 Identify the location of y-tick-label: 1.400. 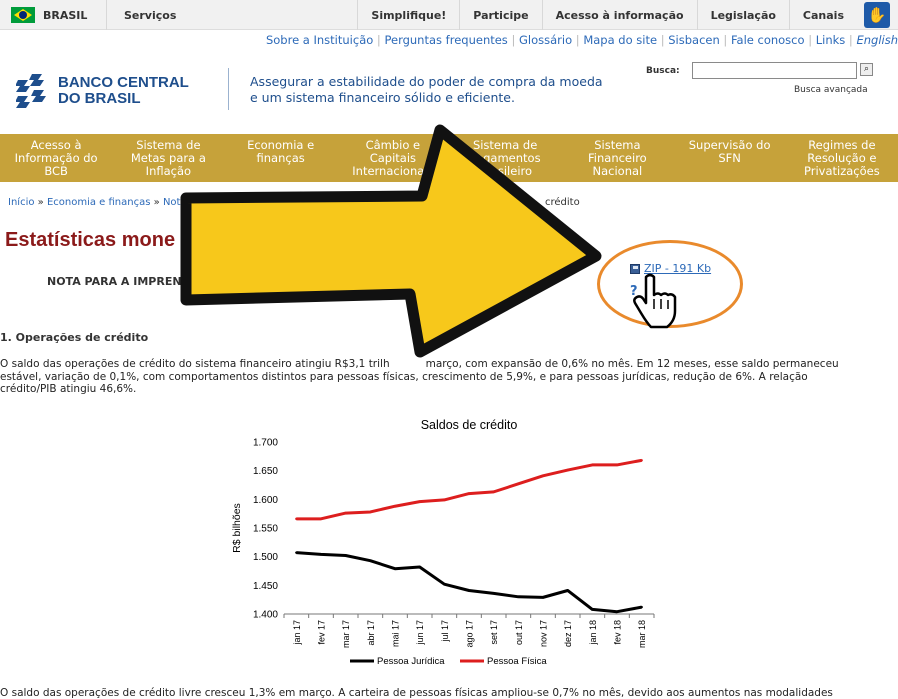
(265, 615).